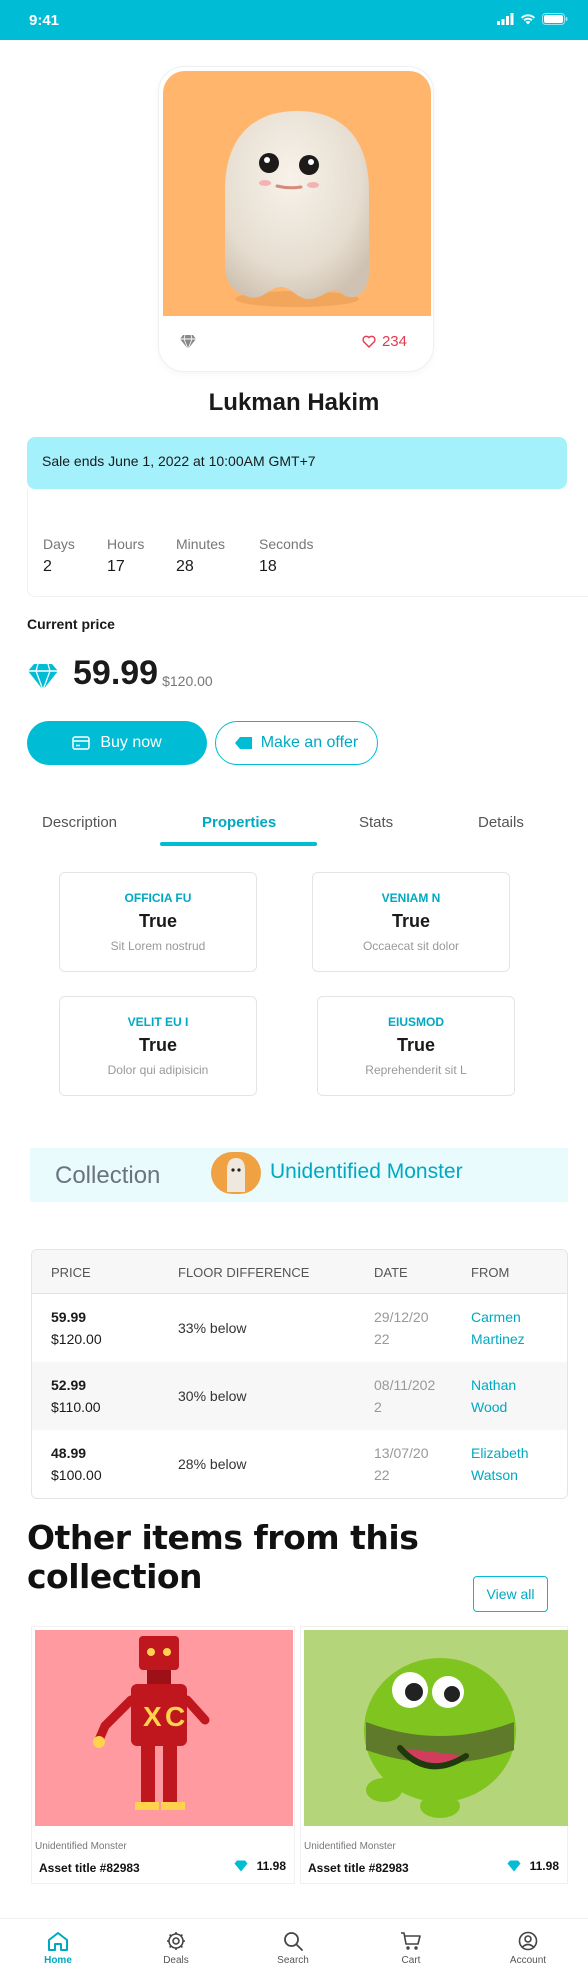 Image resolution: width=588 pixels, height=1980 pixels. I want to click on table-header: PRICE FLOOR DIFFERENCE DATE FROM, so click(299, 1272).